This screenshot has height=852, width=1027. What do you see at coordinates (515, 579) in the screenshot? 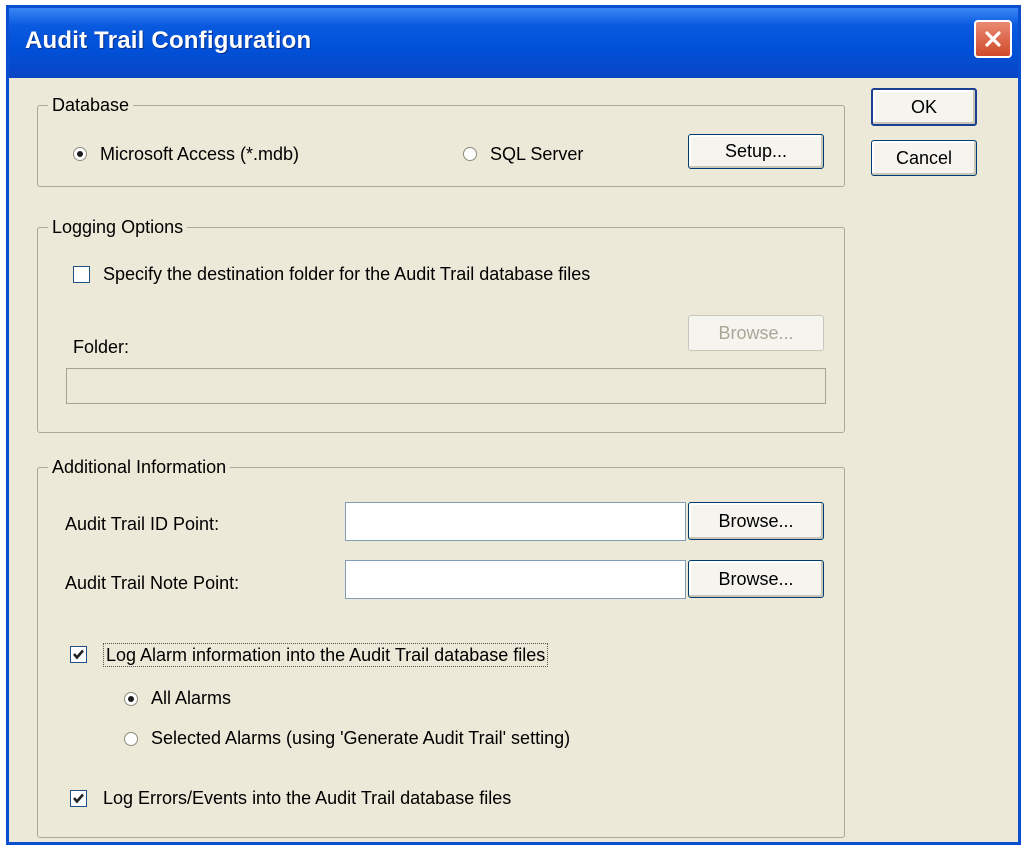
I see `audit-trail-note-point-input` at bounding box center [515, 579].